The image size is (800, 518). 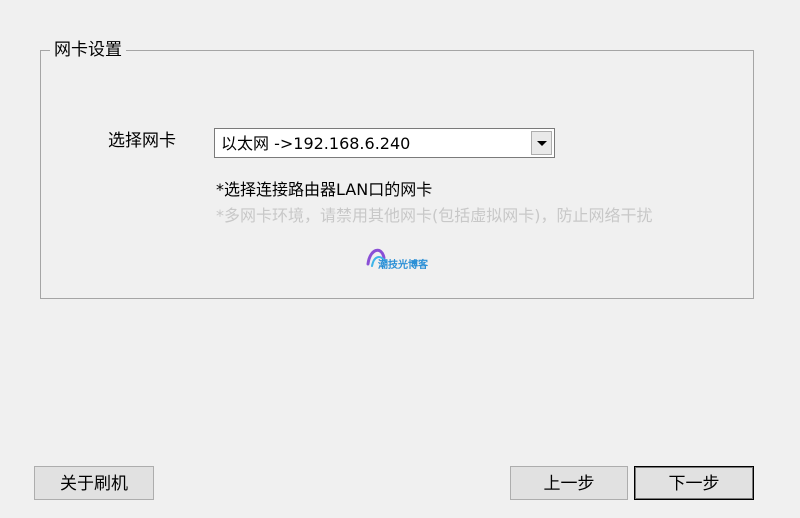 What do you see at coordinates (569, 483) in the screenshot?
I see `previous-step-button: 上一步` at bounding box center [569, 483].